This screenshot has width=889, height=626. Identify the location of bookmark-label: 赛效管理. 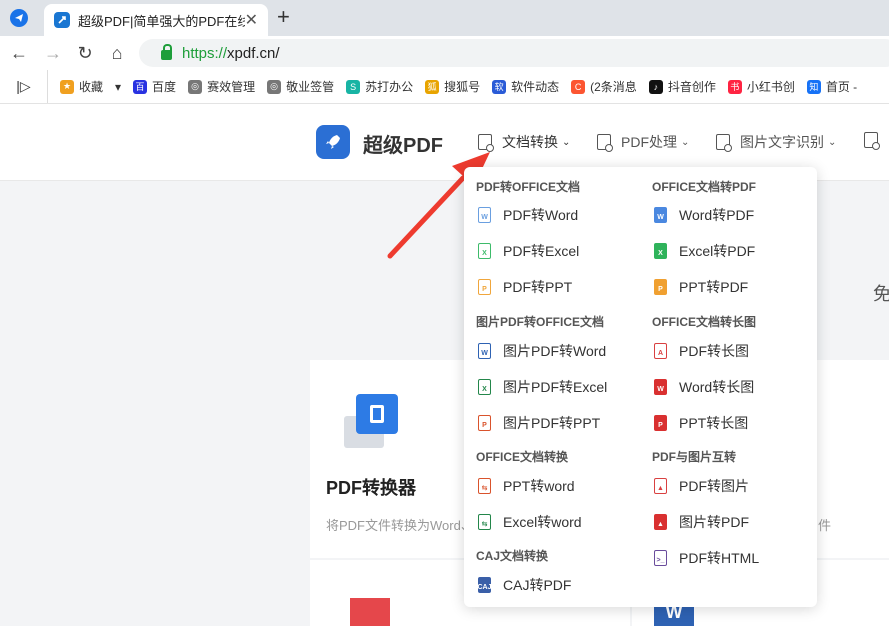
(231, 87).